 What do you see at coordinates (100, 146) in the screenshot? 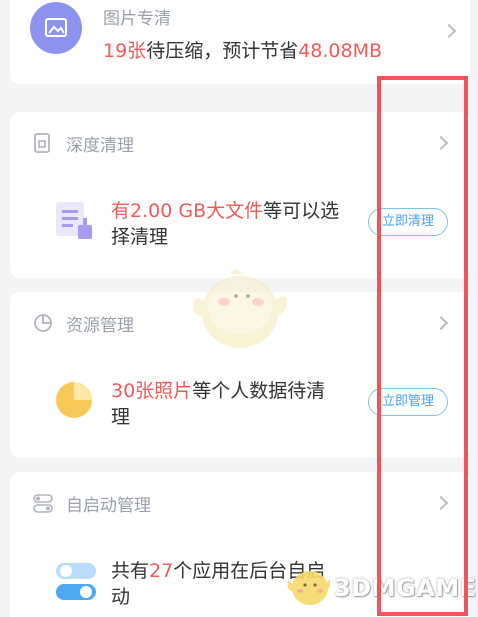
I see `deep-clean-title: 深度清理` at bounding box center [100, 146].